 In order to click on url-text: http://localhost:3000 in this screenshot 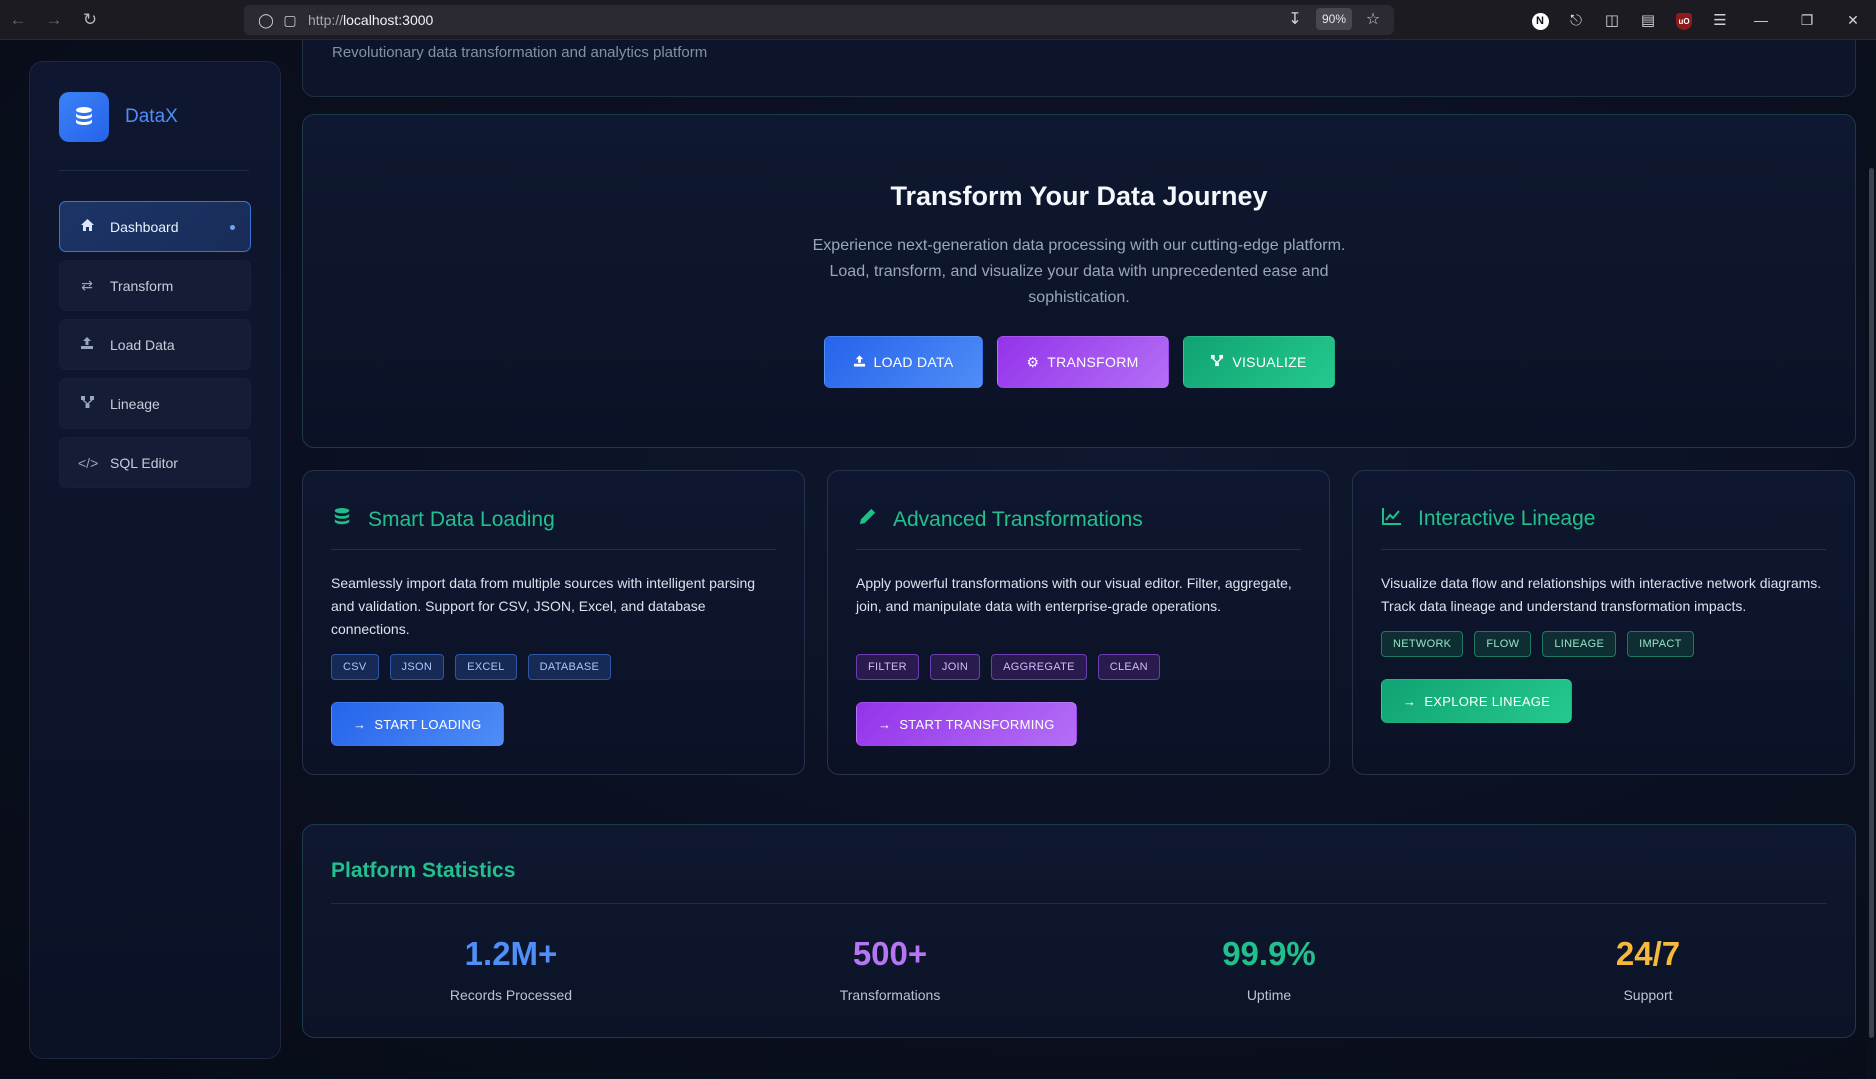, I will do `click(370, 20)`.